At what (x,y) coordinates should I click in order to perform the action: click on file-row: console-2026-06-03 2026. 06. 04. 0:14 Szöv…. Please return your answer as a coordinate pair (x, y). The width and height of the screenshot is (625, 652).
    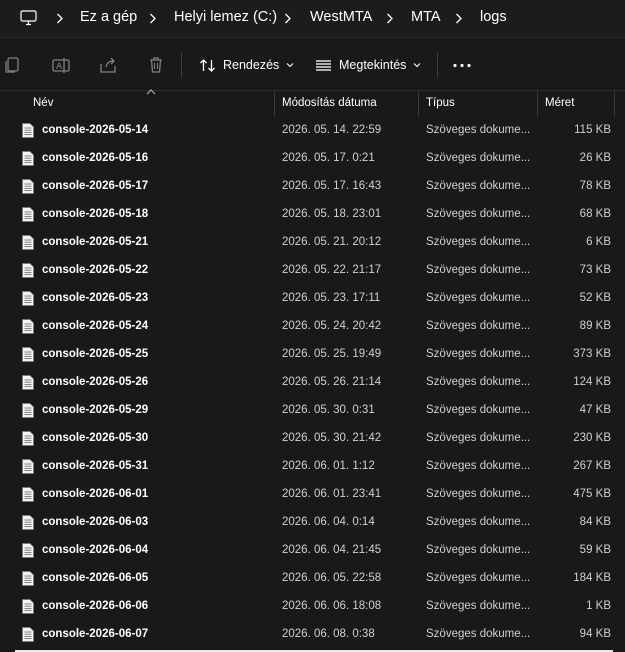
    Looking at the image, I should click on (312, 523).